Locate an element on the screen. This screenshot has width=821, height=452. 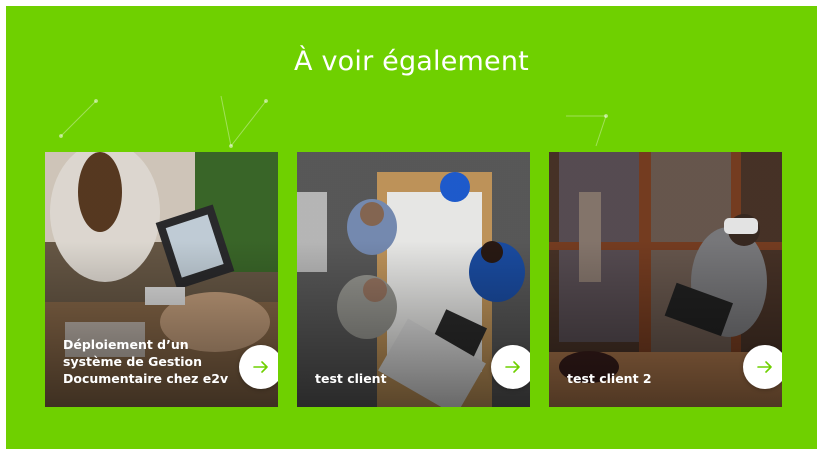
card-2-title: test client is located at coordinates (402, 378).